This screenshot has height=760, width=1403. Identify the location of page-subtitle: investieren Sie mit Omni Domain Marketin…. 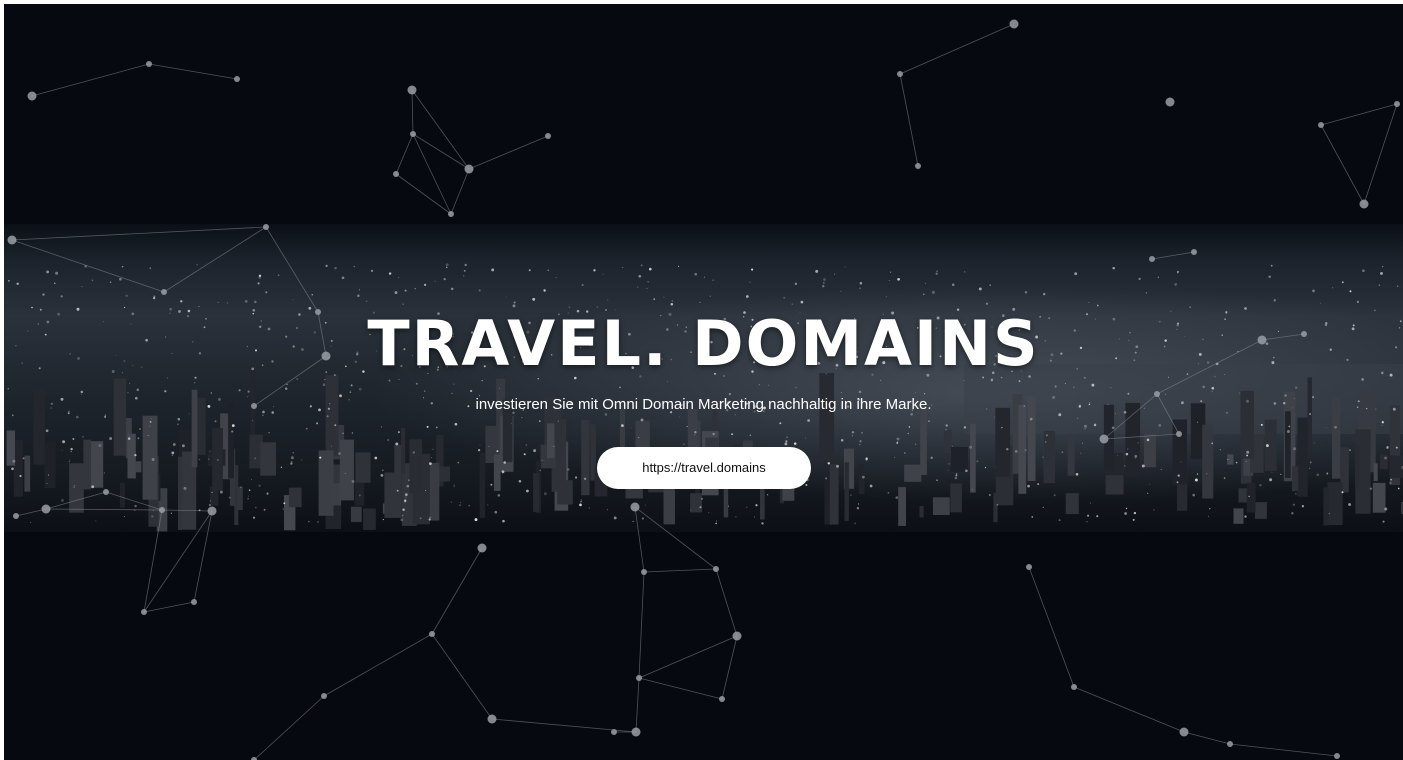
(703, 404).